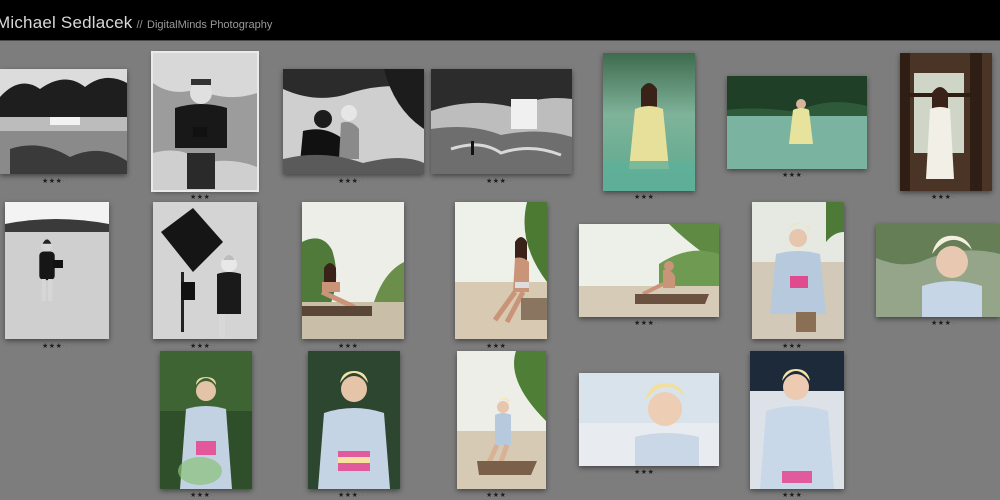 The width and height of the screenshot is (1000, 500). I want to click on photo-thumbnail-blonde-model-in-greenery, so click(206, 420).